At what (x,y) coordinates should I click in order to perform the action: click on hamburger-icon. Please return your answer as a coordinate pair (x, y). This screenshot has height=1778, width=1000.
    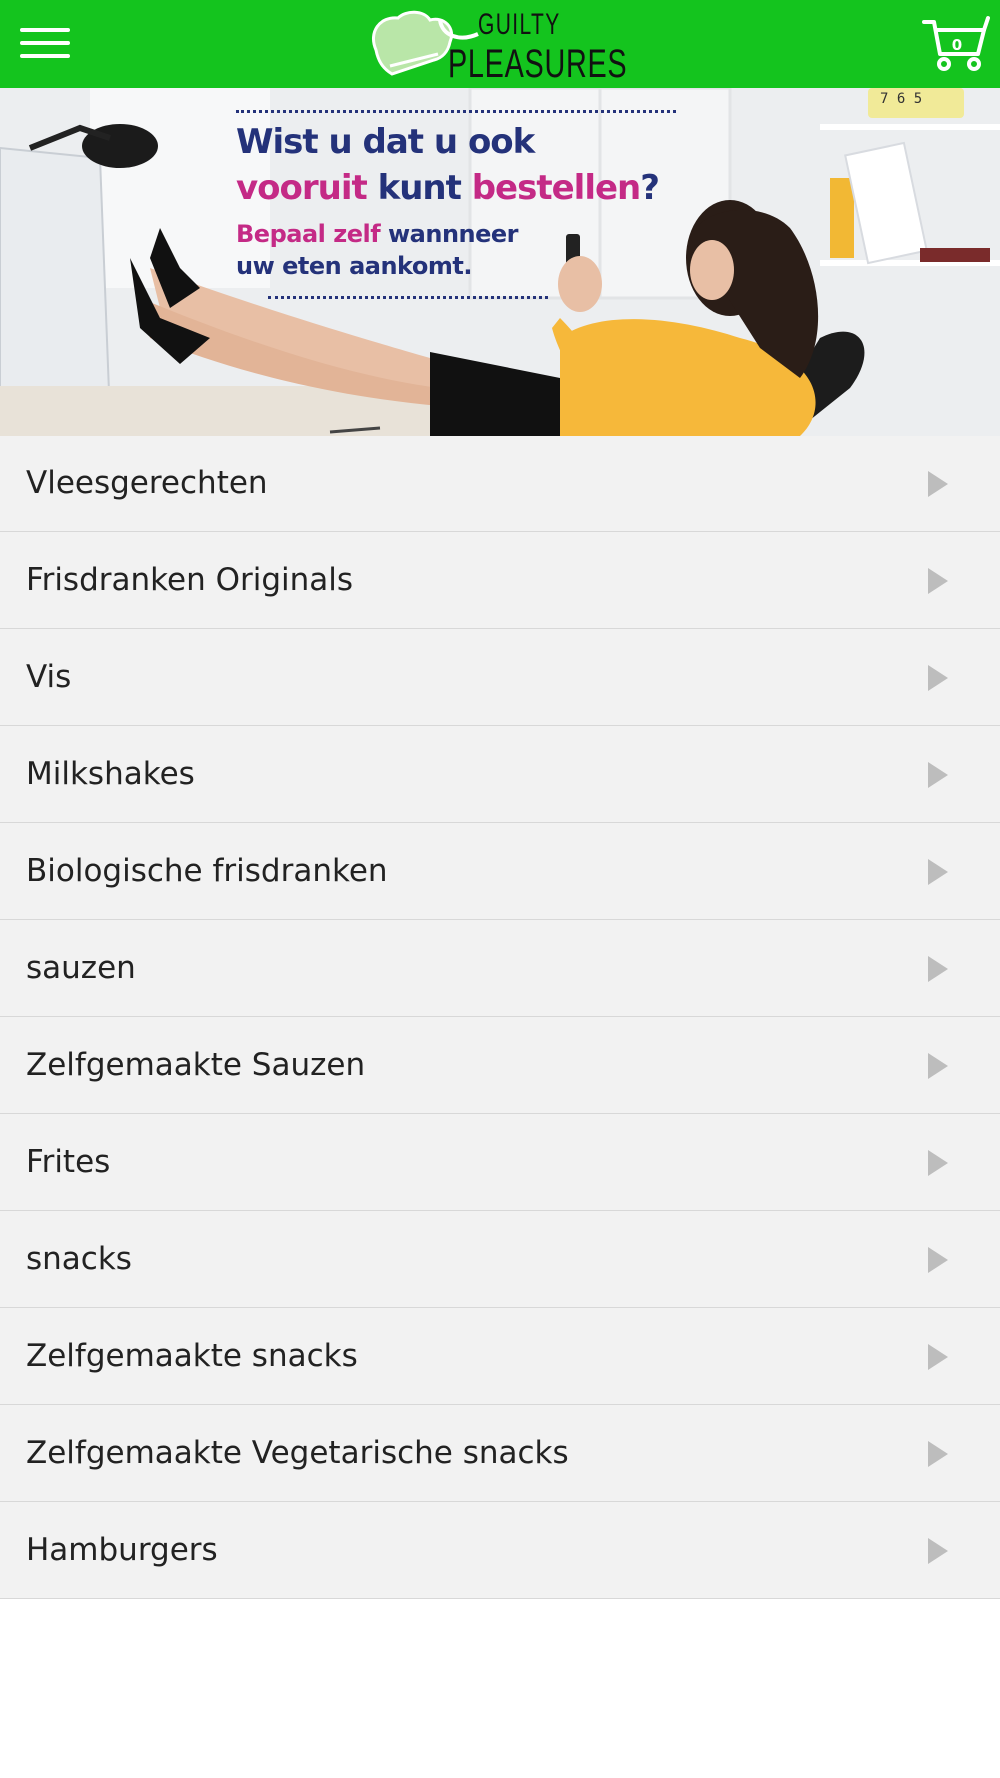
    Looking at the image, I should click on (45, 30).